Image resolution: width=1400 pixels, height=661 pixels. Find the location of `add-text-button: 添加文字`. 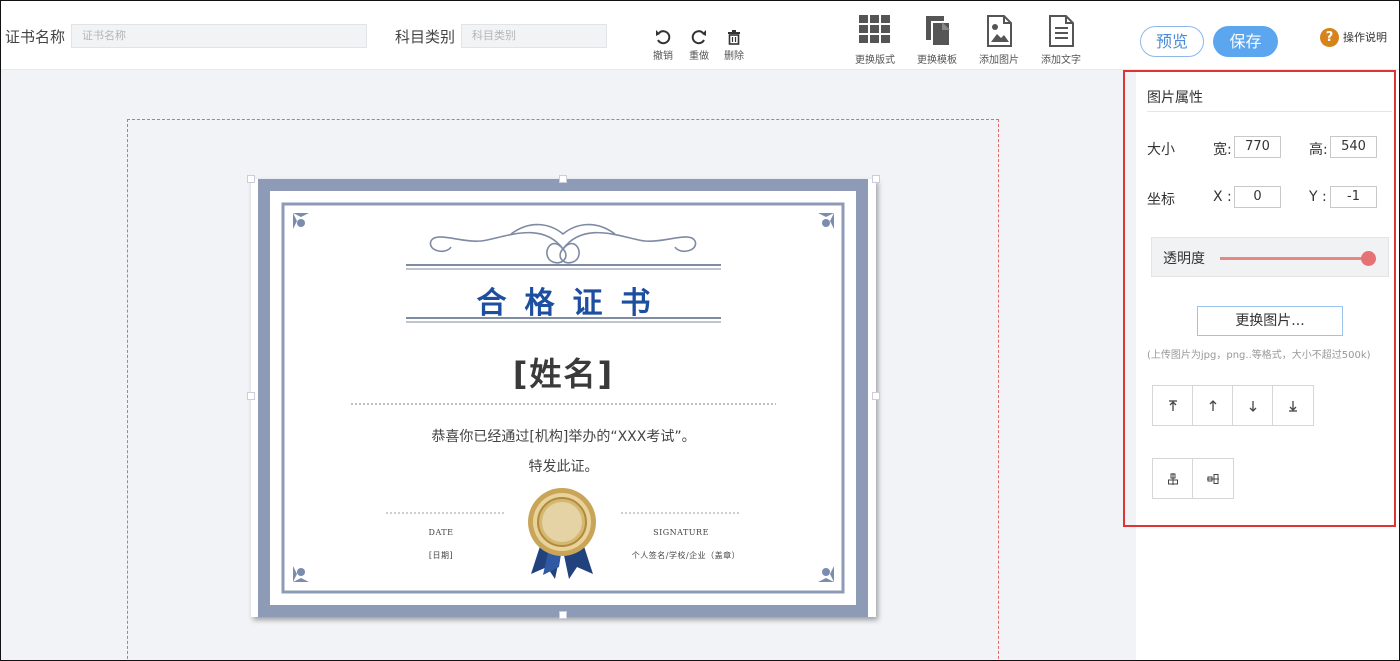

add-text-button: 添加文字 is located at coordinates (1061, 40).